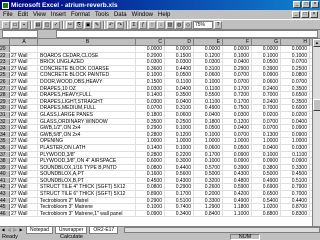 Image resolution: width=320 pixels, height=240 pixels. Describe the element at coordinates (237, 42) in the screenshot. I see `column-header-f: F` at that location.